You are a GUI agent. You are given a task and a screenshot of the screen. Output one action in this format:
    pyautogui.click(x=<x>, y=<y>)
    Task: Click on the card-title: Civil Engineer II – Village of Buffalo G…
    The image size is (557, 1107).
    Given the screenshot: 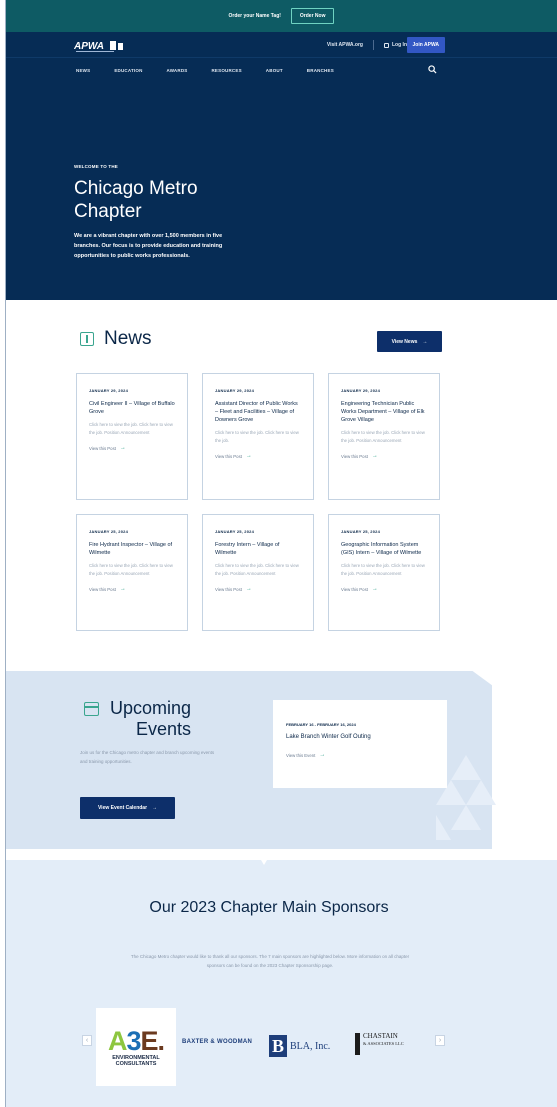 What is the action you would take?
    pyautogui.click(x=132, y=408)
    